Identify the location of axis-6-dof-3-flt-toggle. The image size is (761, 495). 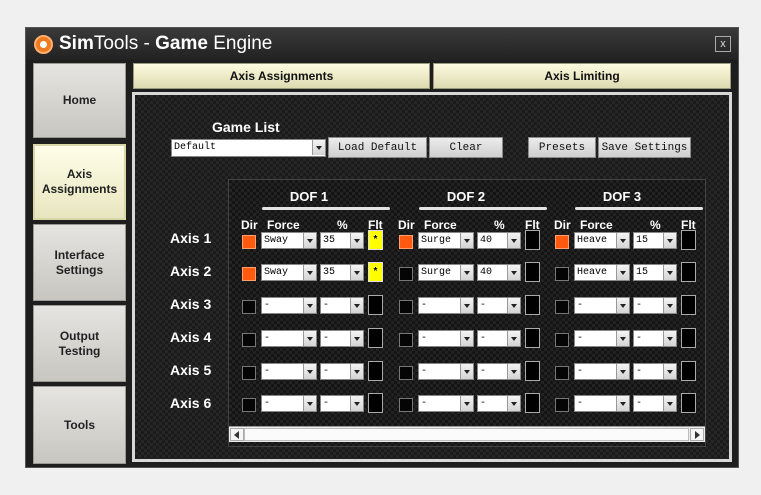
(688, 403).